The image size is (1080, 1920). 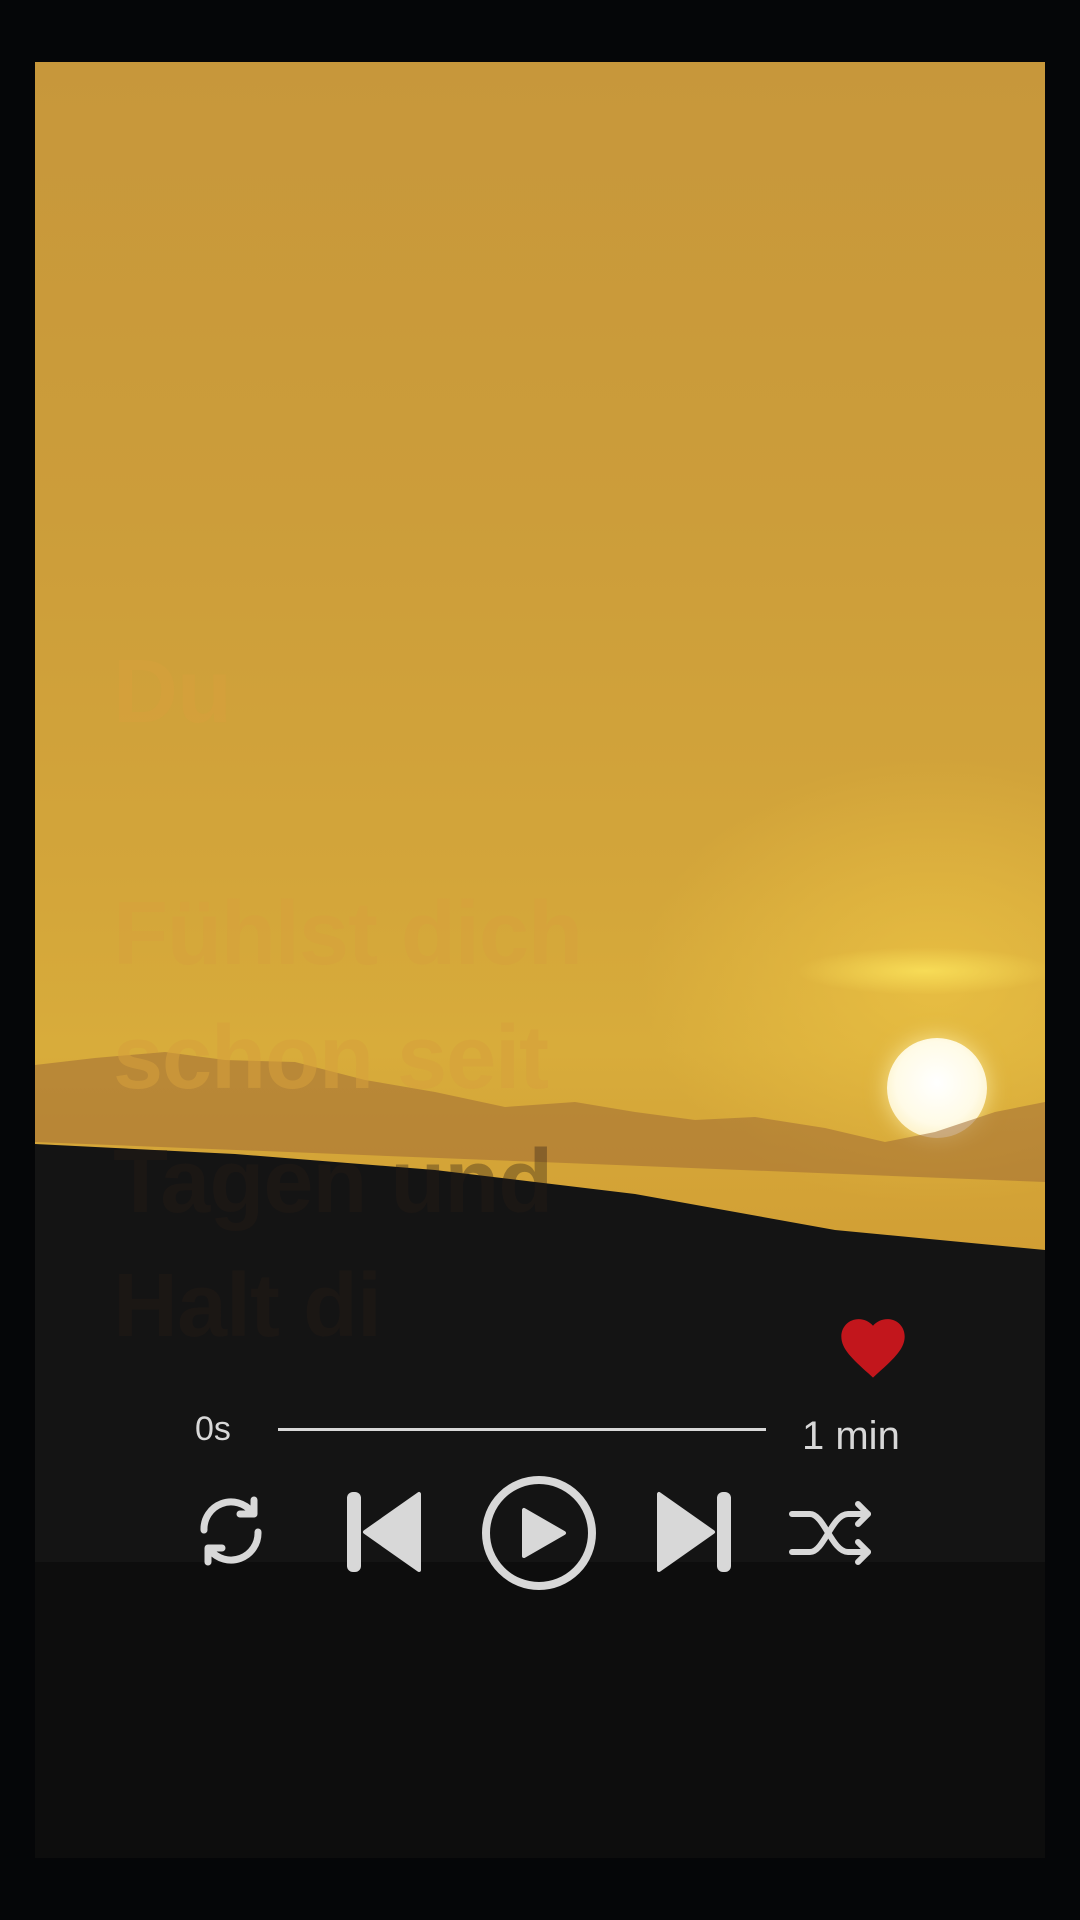 I want to click on elapsed-time: 0s, so click(x=213, y=1429).